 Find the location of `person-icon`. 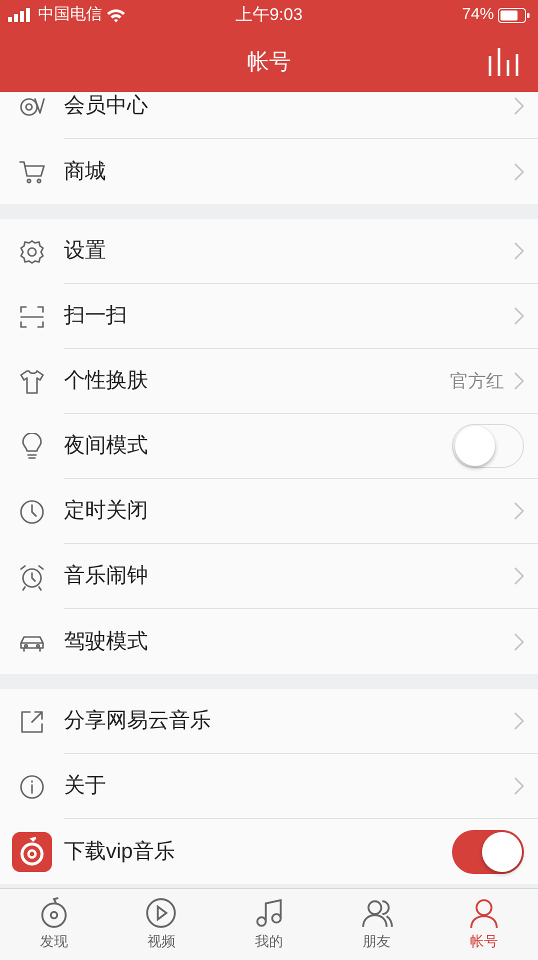

person-icon is located at coordinates (484, 913).